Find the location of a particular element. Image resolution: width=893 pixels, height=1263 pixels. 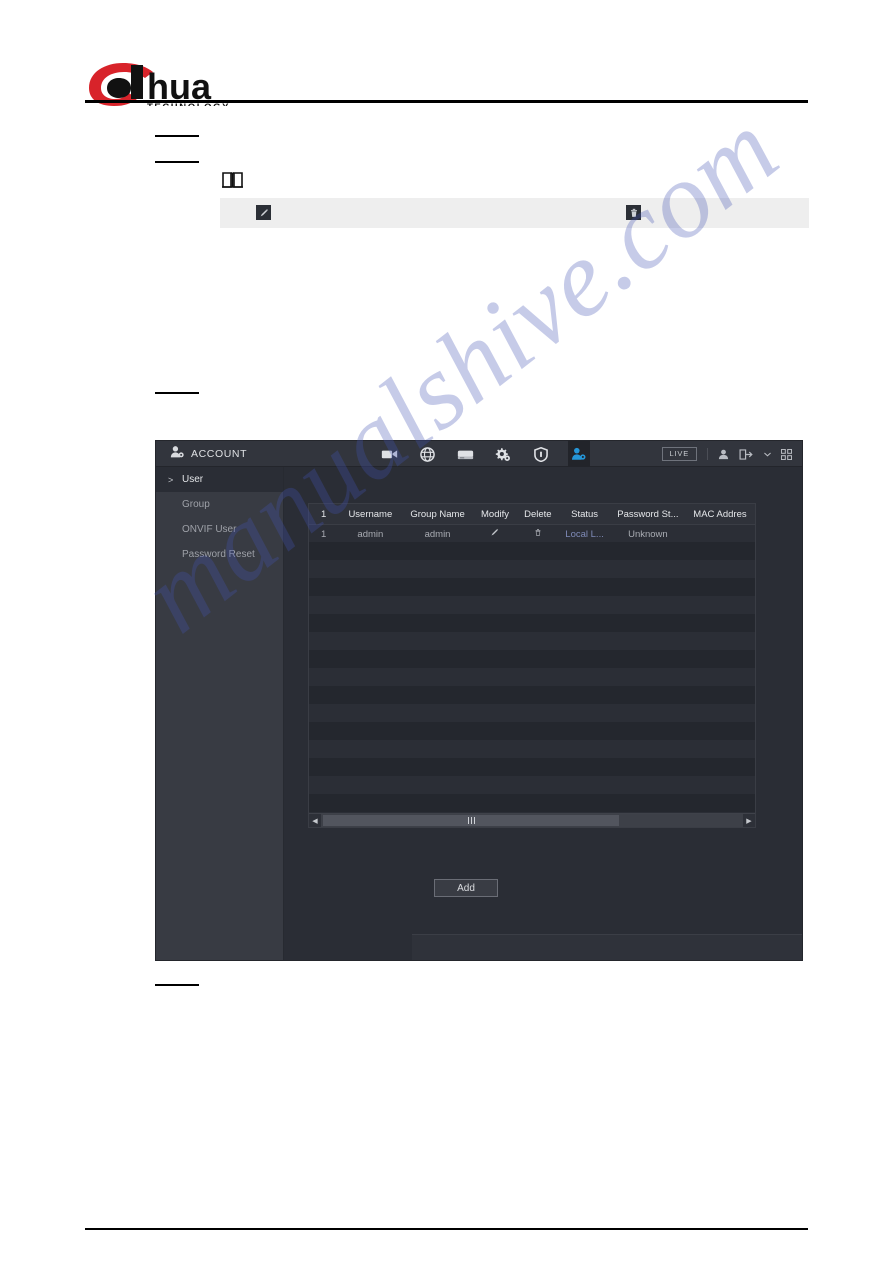

scroll-track is located at coordinates (532, 820).